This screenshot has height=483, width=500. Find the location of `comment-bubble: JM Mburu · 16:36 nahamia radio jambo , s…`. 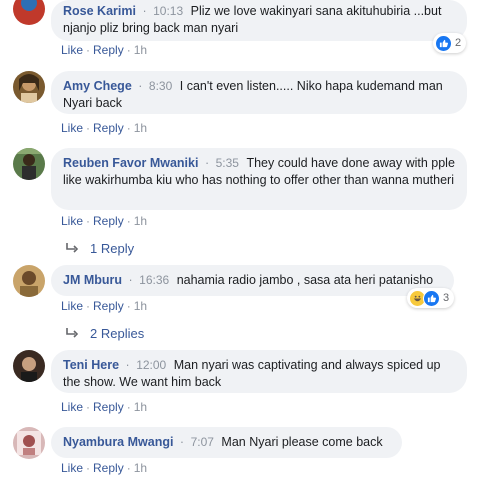

comment-bubble: JM Mburu · 16:36 nahamia radio jambo , s… is located at coordinates (252, 280).